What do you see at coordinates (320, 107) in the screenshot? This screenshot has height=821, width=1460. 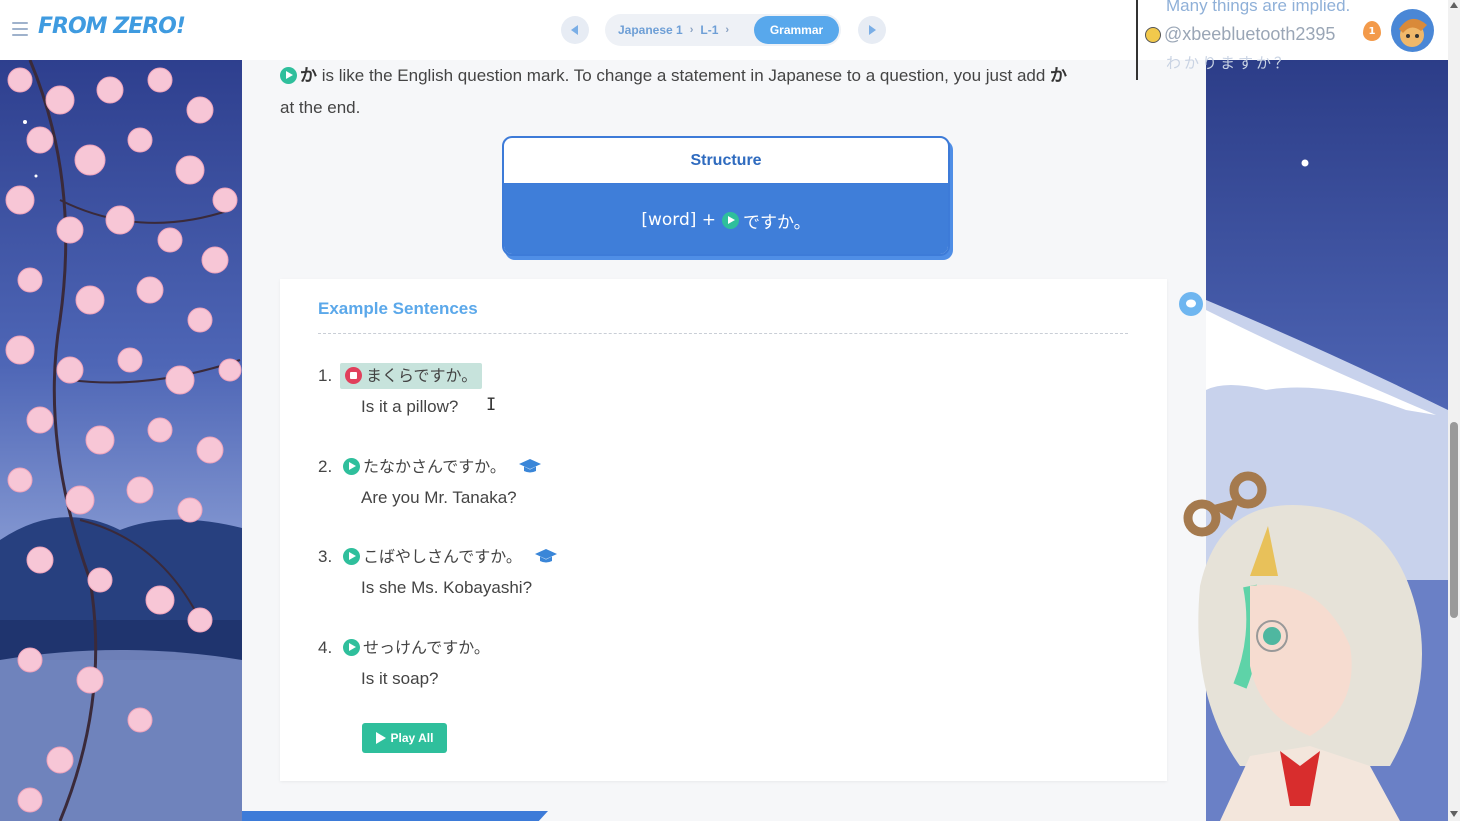 I see `intro-text-end: at the end.` at bounding box center [320, 107].